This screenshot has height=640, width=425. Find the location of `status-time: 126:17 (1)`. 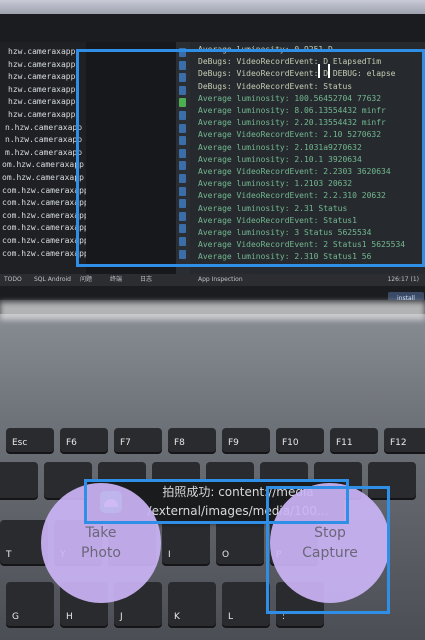

status-time: 126:17 (1) is located at coordinates (403, 279).